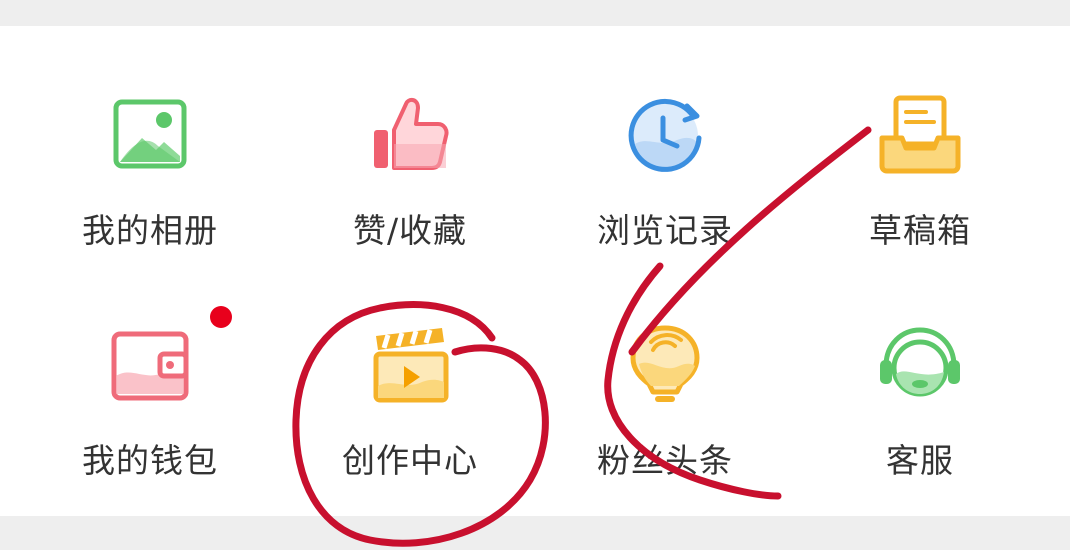  Describe the element at coordinates (150, 134) in the screenshot. I see `photo-album-icon` at that location.